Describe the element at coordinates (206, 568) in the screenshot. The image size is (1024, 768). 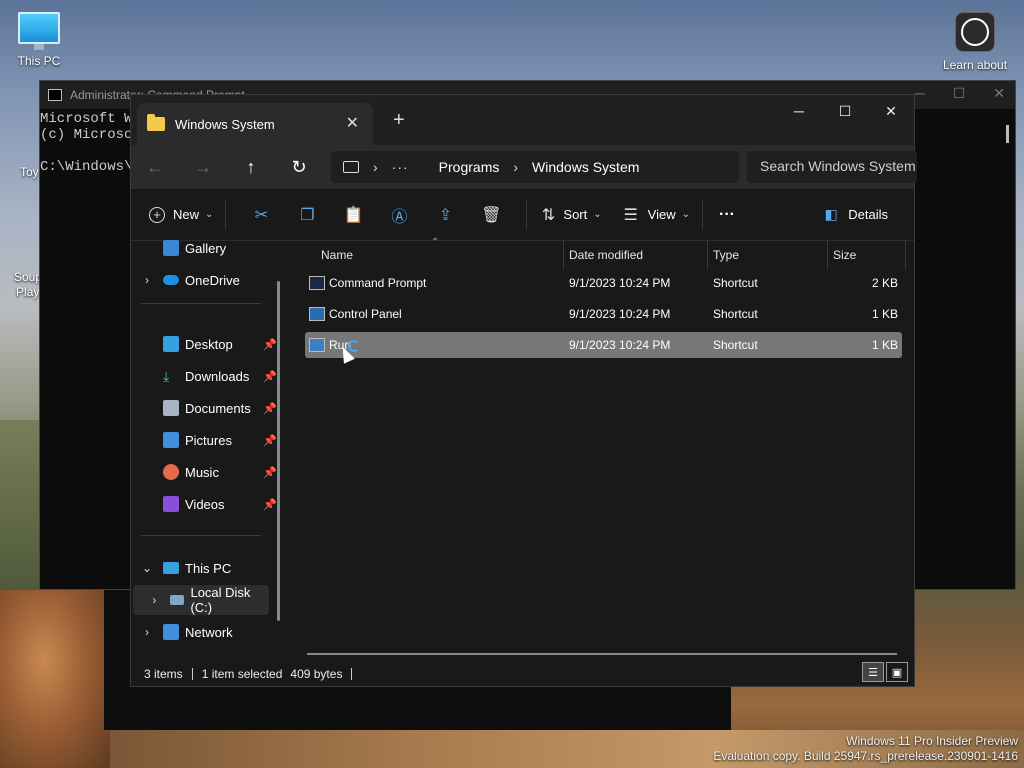
I see `nav-item-this-pc: ⌄ This PC` at that location.